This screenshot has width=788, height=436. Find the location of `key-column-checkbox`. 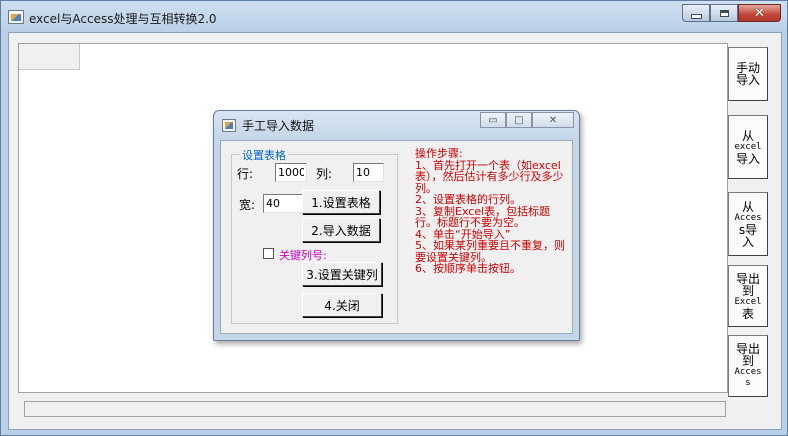

key-column-checkbox is located at coordinates (268, 253).